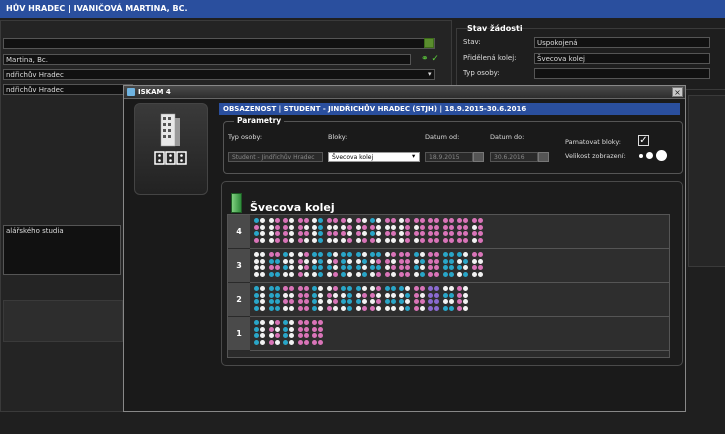 The image size is (725, 434). I want to click on bg-field-3: ndřichův Hradec, so click(219, 74).